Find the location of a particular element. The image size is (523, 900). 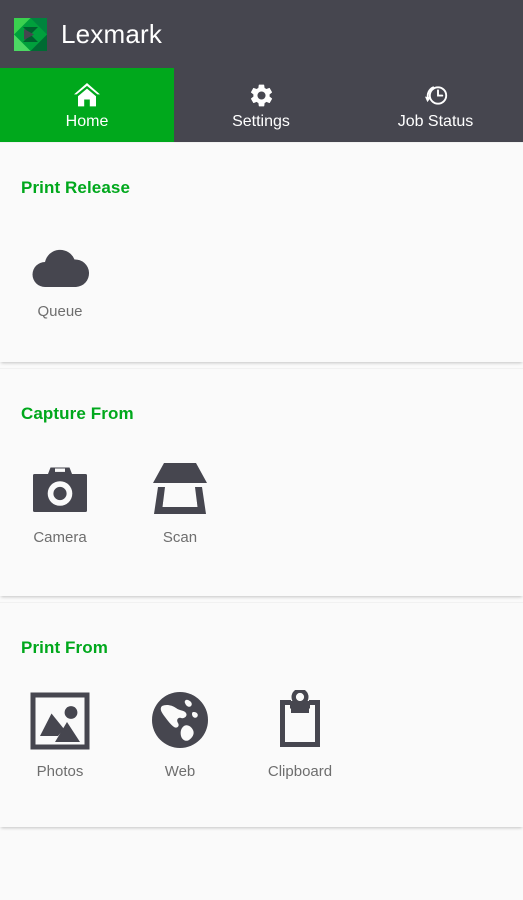

tile-photos: Photos is located at coordinates (60, 732).